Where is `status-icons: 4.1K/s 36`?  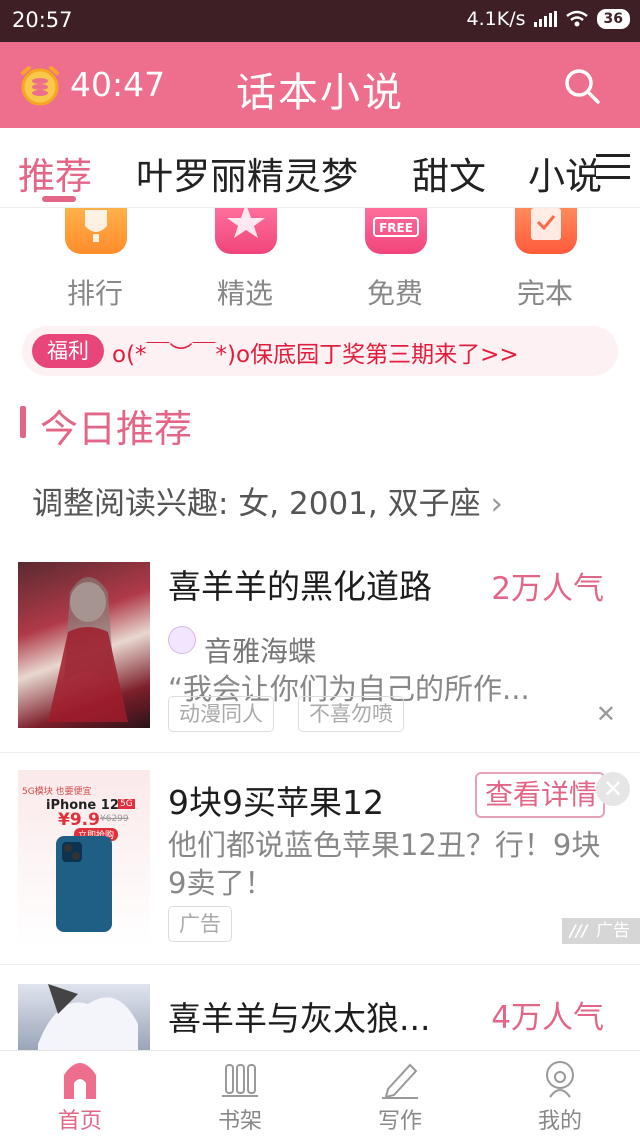
status-icons: 4.1K/s 36 is located at coordinates (548, 19).